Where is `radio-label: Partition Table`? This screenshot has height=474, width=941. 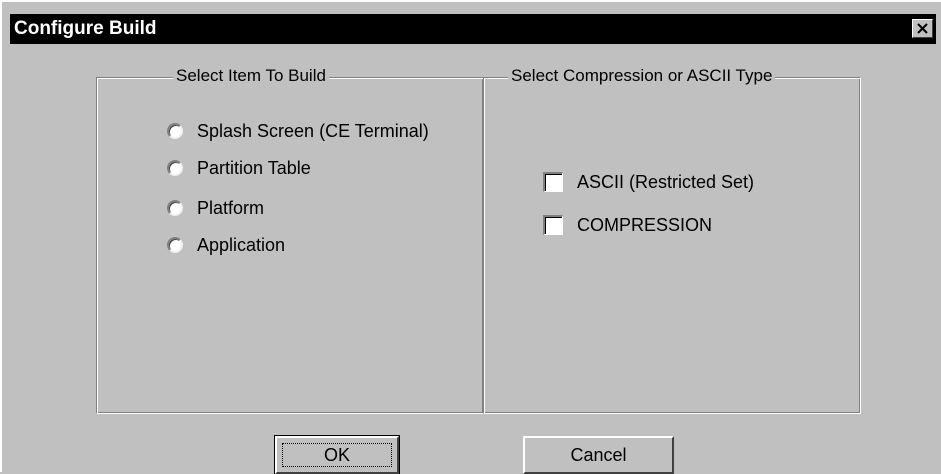 radio-label: Partition Table is located at coordinates (254, 167).